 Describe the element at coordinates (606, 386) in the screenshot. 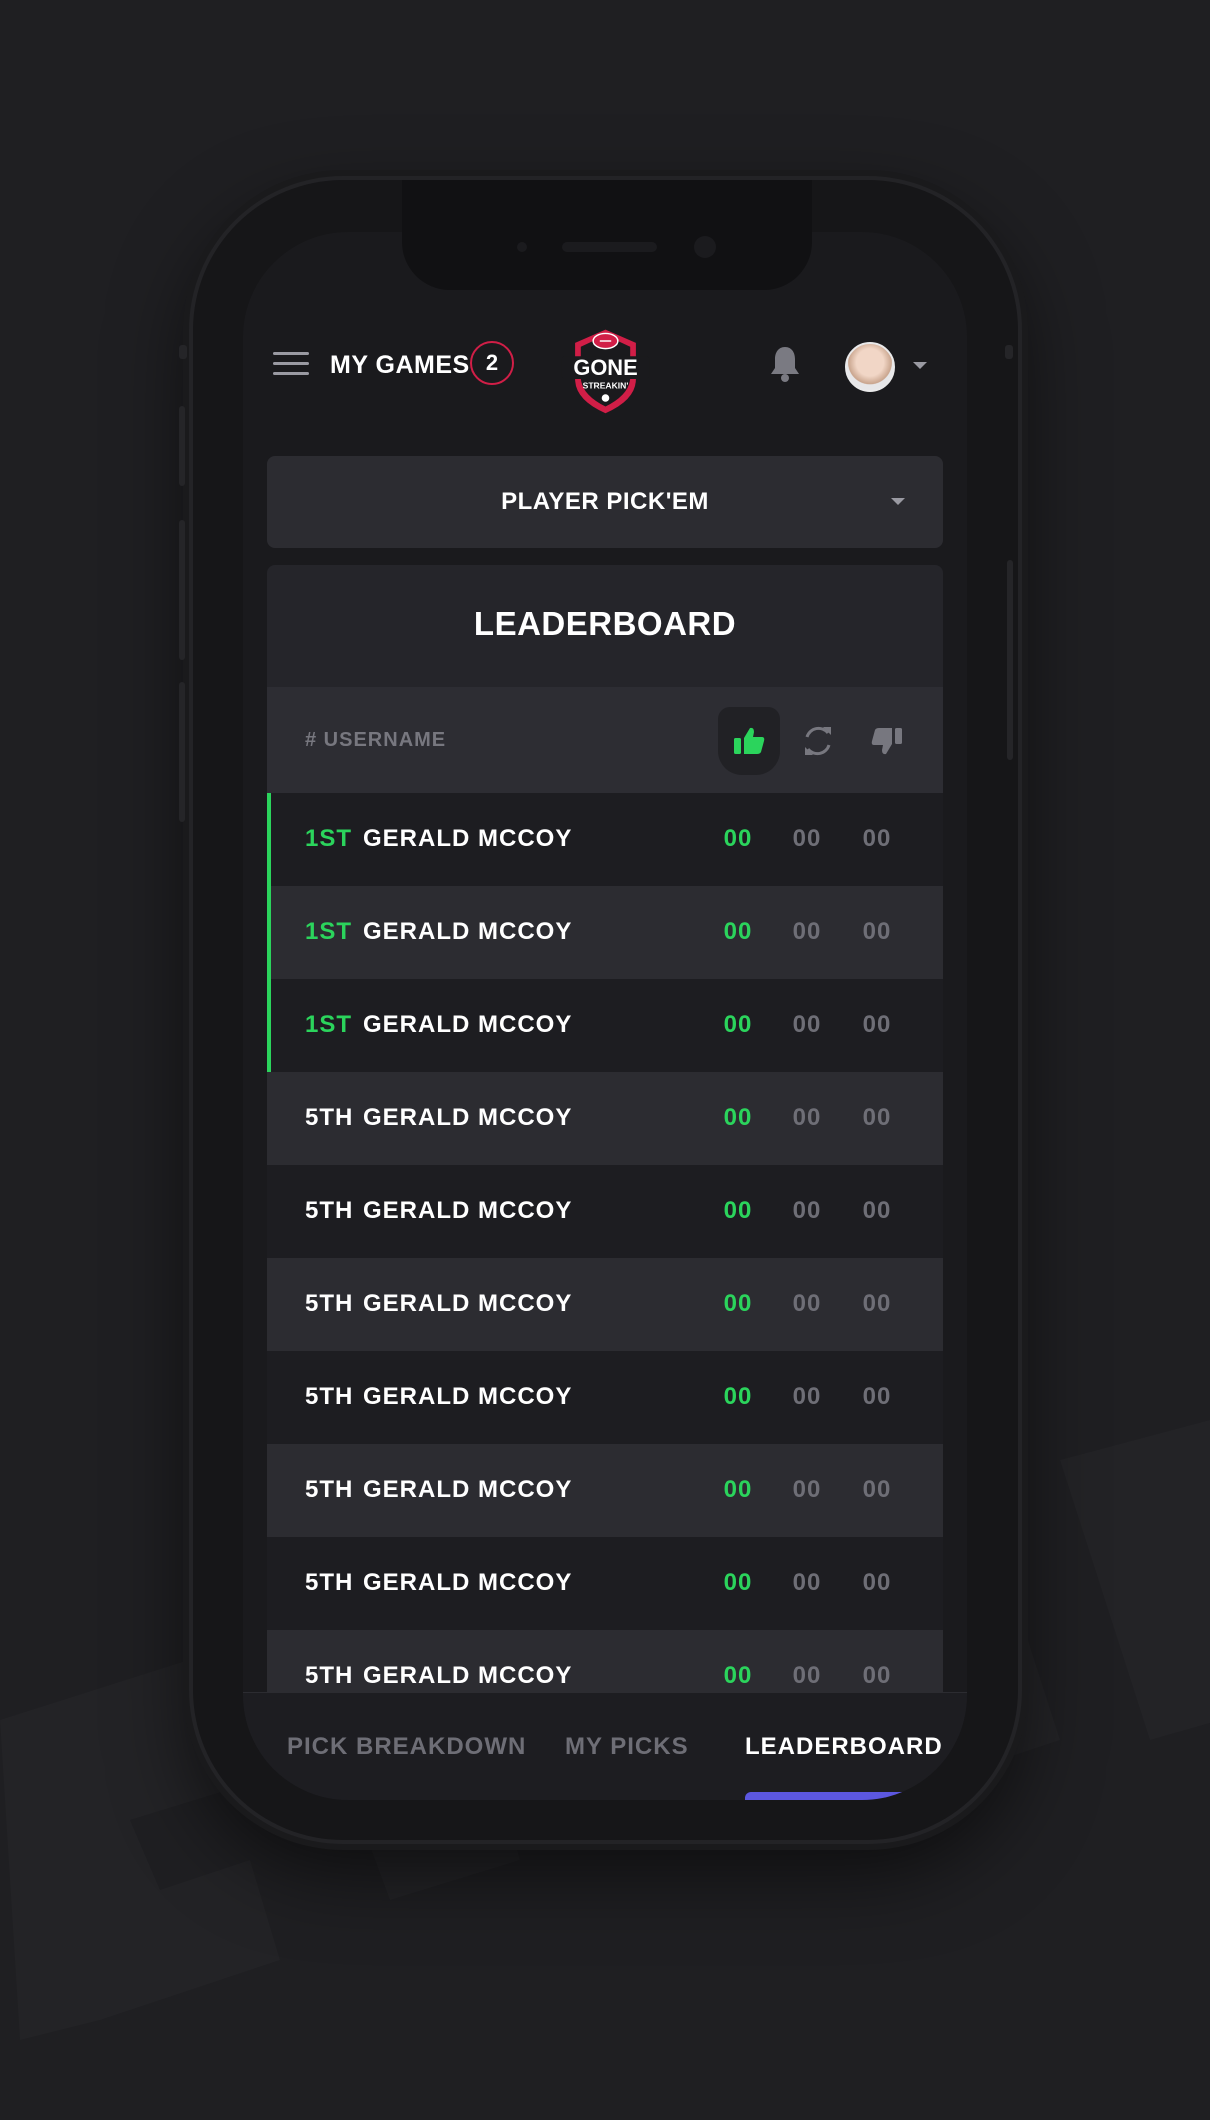

I see `svg-text: STREAKIN'` at that location.